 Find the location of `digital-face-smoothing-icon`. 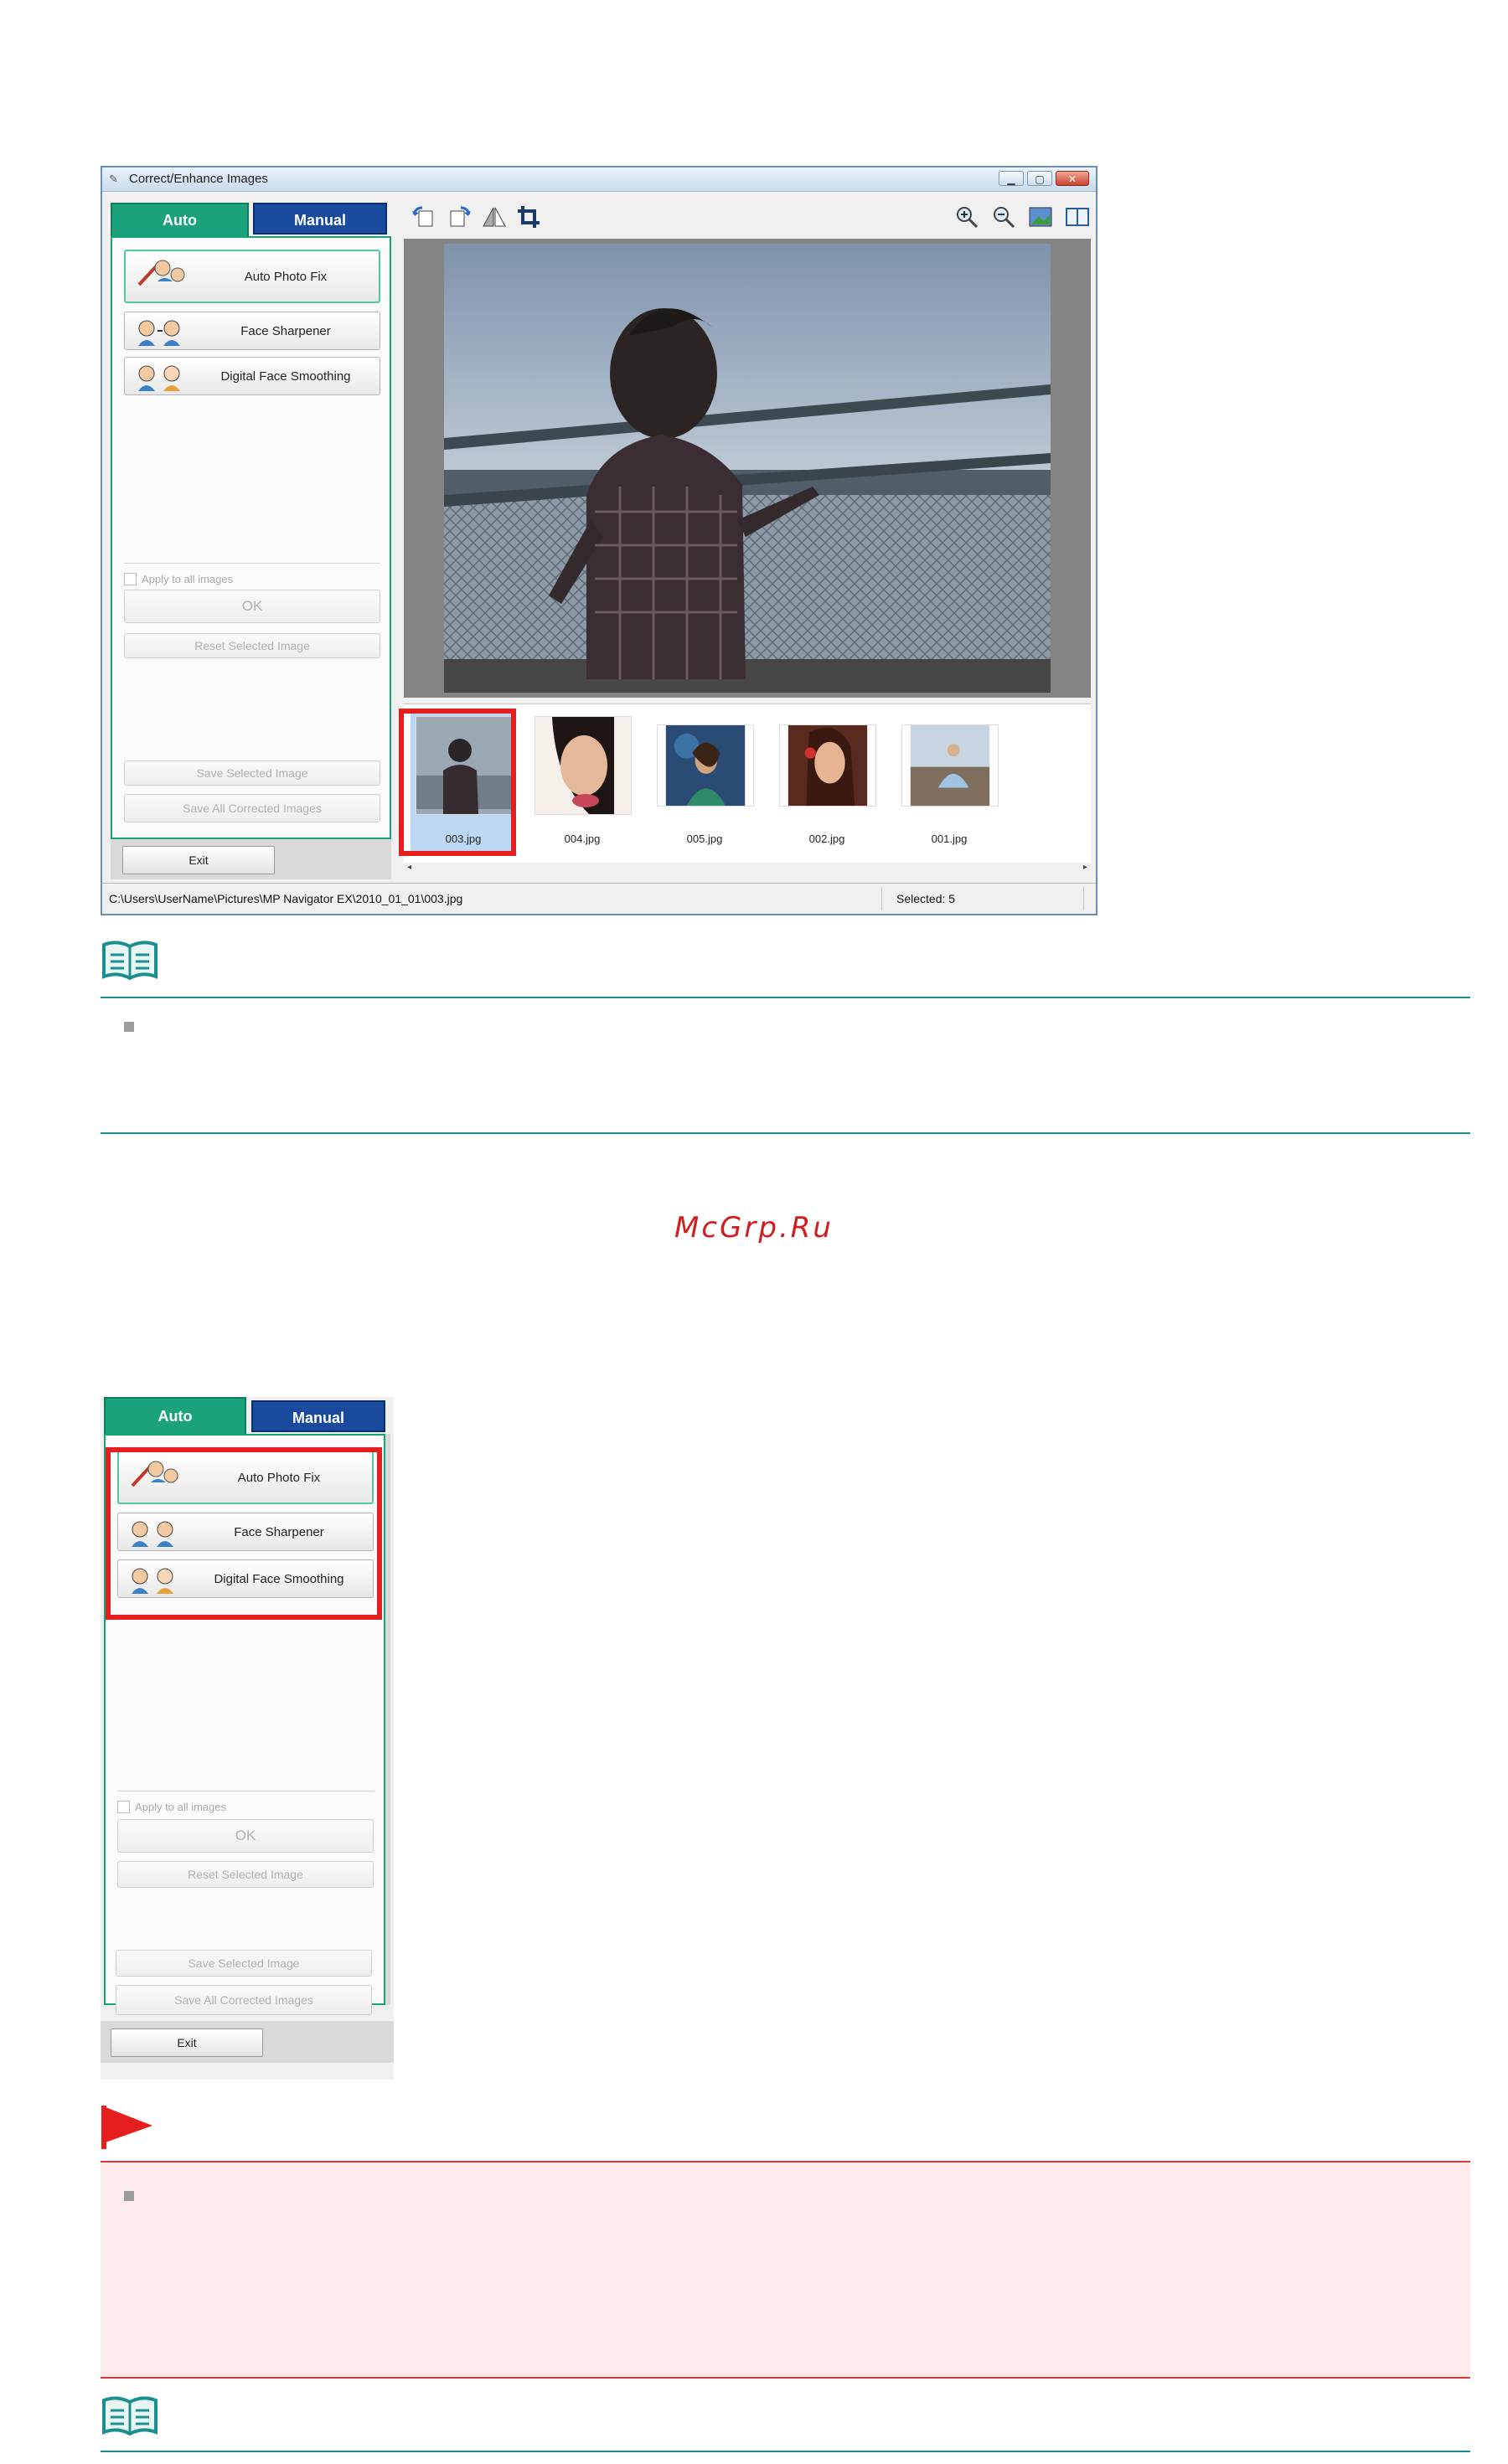

digital-face-smoothing-icon is located at coordinates (159, 378).